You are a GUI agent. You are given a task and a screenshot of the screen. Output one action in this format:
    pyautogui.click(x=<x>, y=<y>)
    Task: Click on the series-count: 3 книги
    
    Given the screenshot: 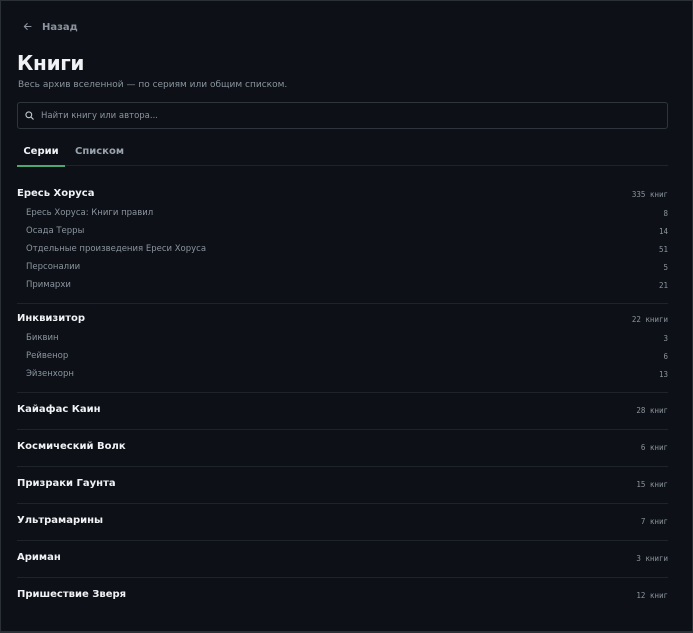 What is the action you would take?
    pyautogui.click(x=652, y=558)
    